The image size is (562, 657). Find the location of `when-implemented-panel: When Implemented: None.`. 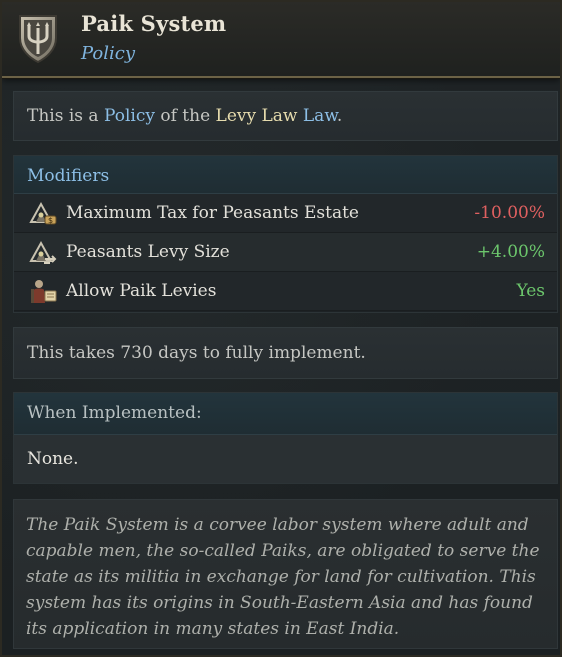

when-implemented-panel: When Implemented: None. is located at coordinates (285, 438).